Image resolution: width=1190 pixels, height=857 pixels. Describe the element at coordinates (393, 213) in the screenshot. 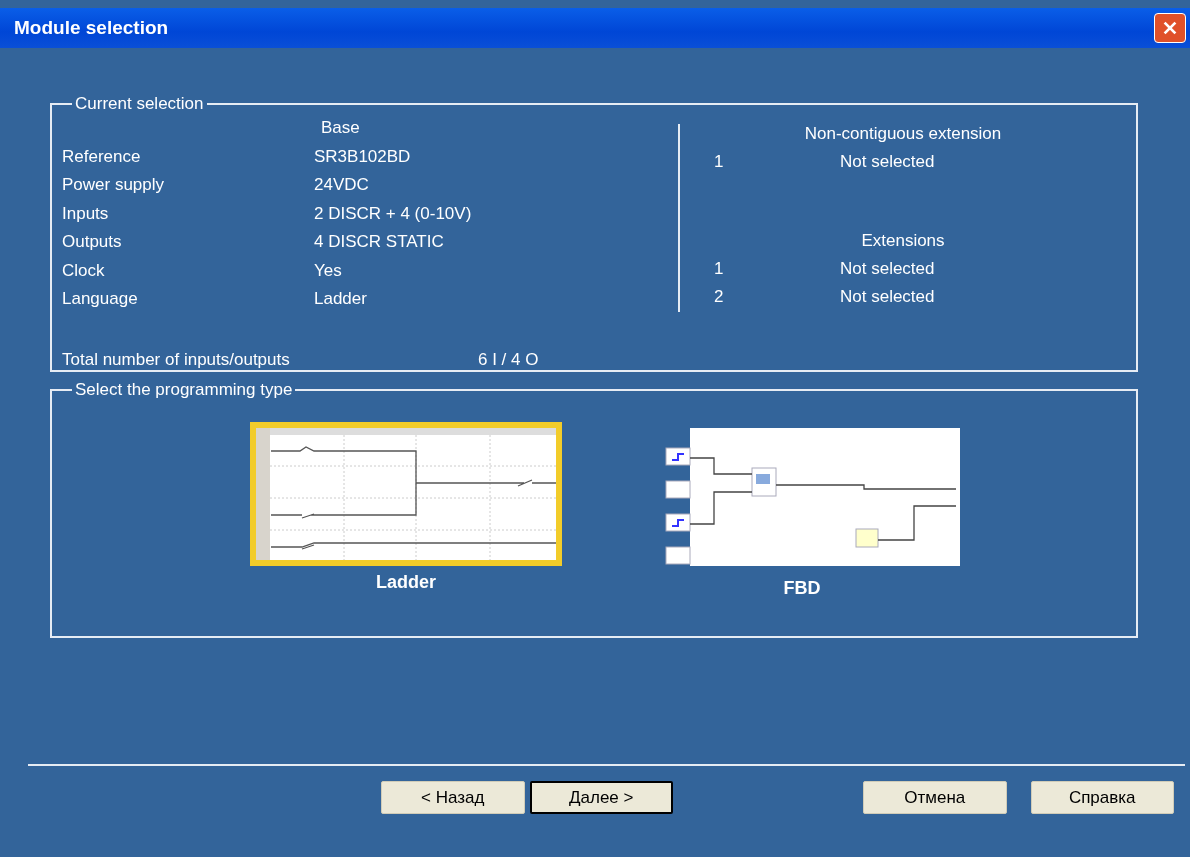

I see `field-value: 2 DISCR + 4 (0-10V)` at that location.